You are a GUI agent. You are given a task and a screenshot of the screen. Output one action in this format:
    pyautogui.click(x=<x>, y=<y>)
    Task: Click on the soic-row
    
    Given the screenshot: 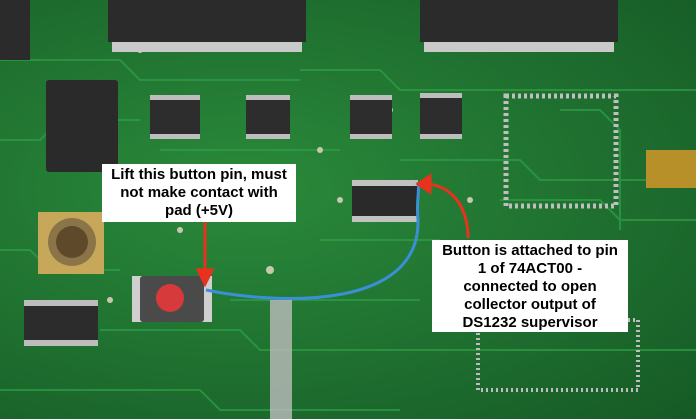 What is the action you would take?
    pyautogui.click(x=306, y=116)
    